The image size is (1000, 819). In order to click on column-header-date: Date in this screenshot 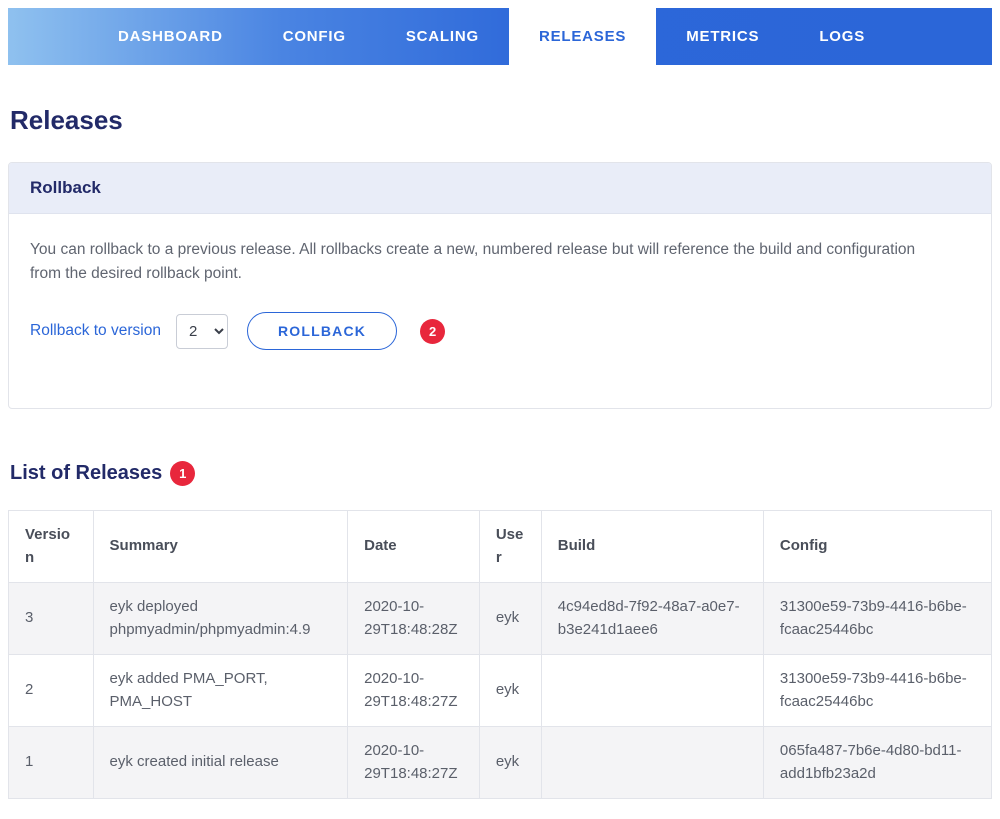, I will do `click(413, 547)`.